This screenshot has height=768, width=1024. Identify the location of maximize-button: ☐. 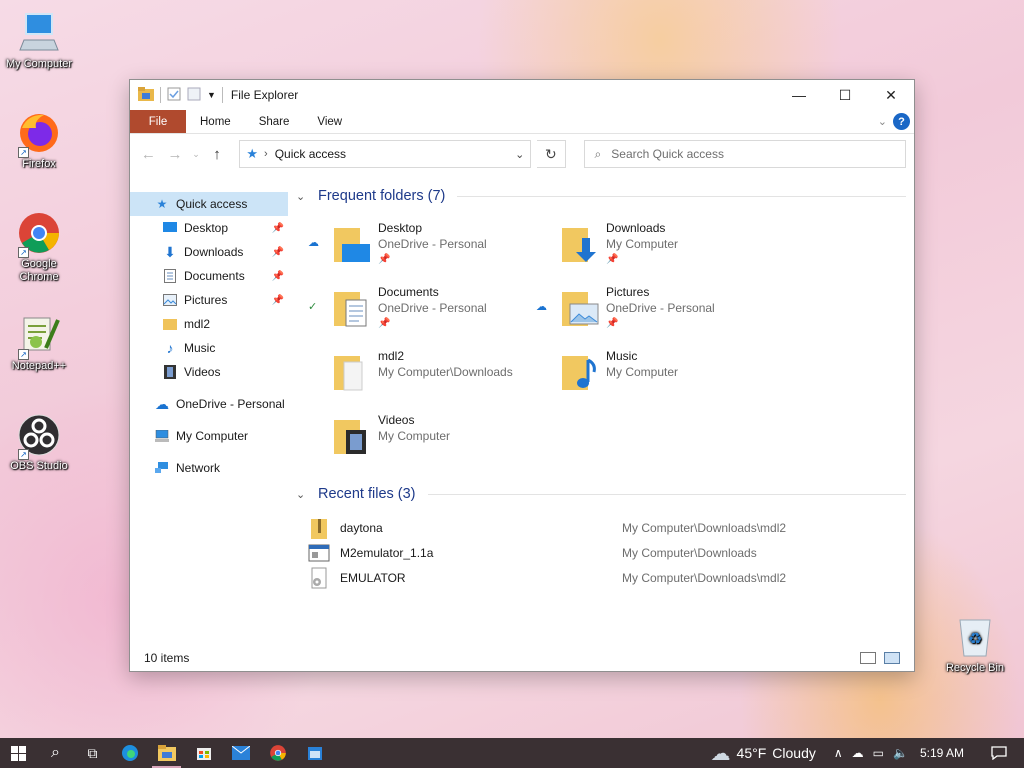
(845, 95).